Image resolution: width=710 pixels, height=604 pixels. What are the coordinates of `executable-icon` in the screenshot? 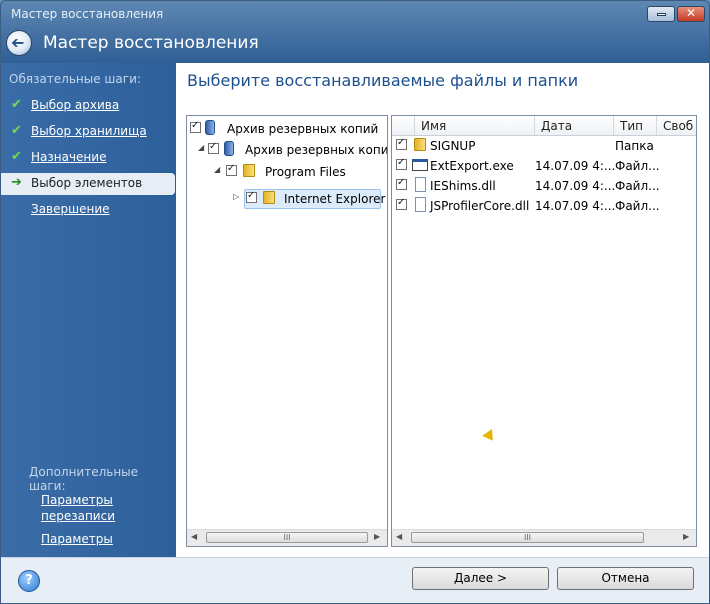 It's located at (420, 165).